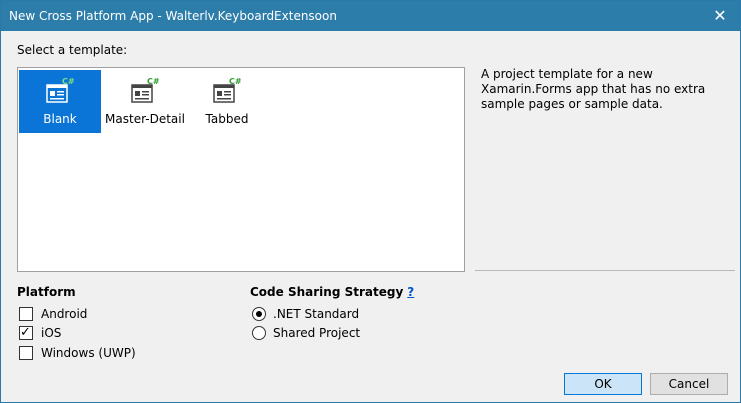  What do you see at coordinates (316, 314) in the screenshot?
I see `netstandard-label: .NET Standard` at bounding box center [316, 314].